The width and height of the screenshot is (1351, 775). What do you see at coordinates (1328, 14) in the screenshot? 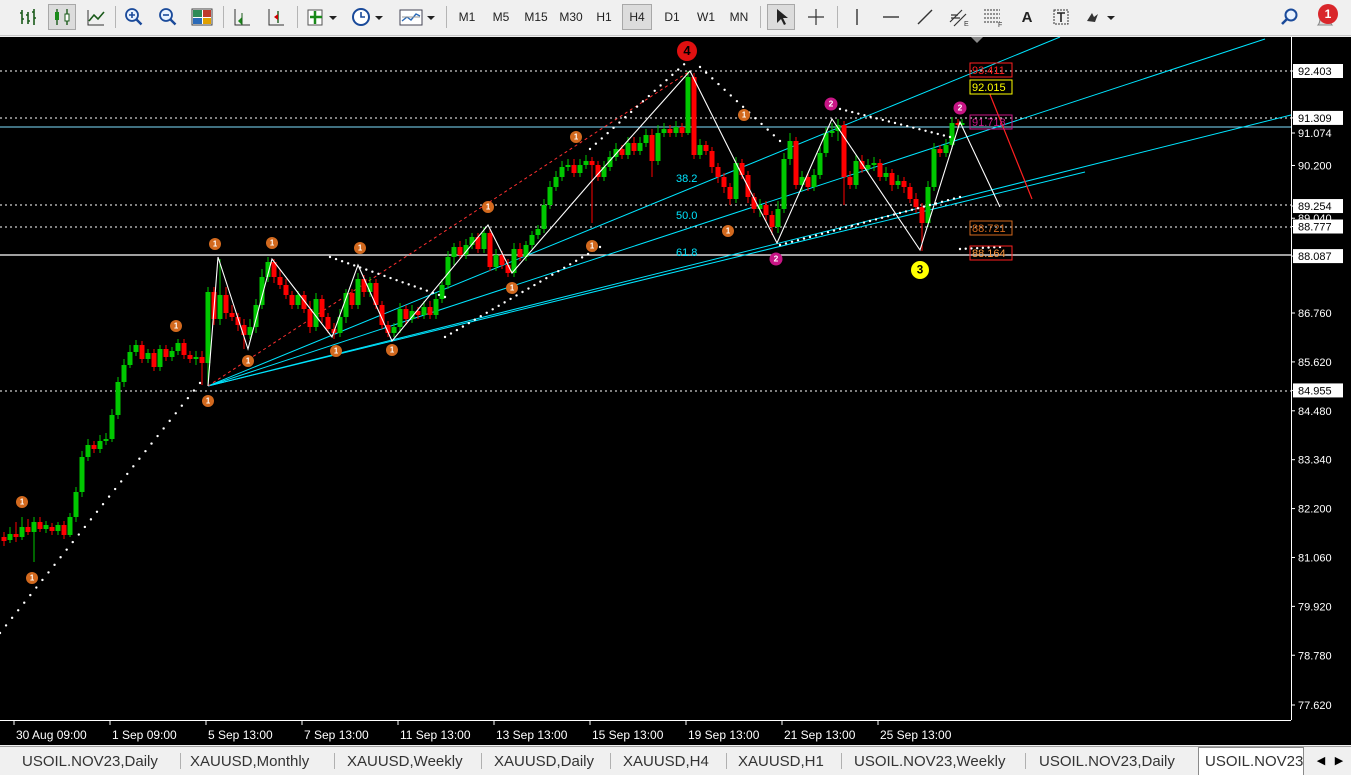
I see `notification-count-badge: 1` at bounding box center [1328, 14].